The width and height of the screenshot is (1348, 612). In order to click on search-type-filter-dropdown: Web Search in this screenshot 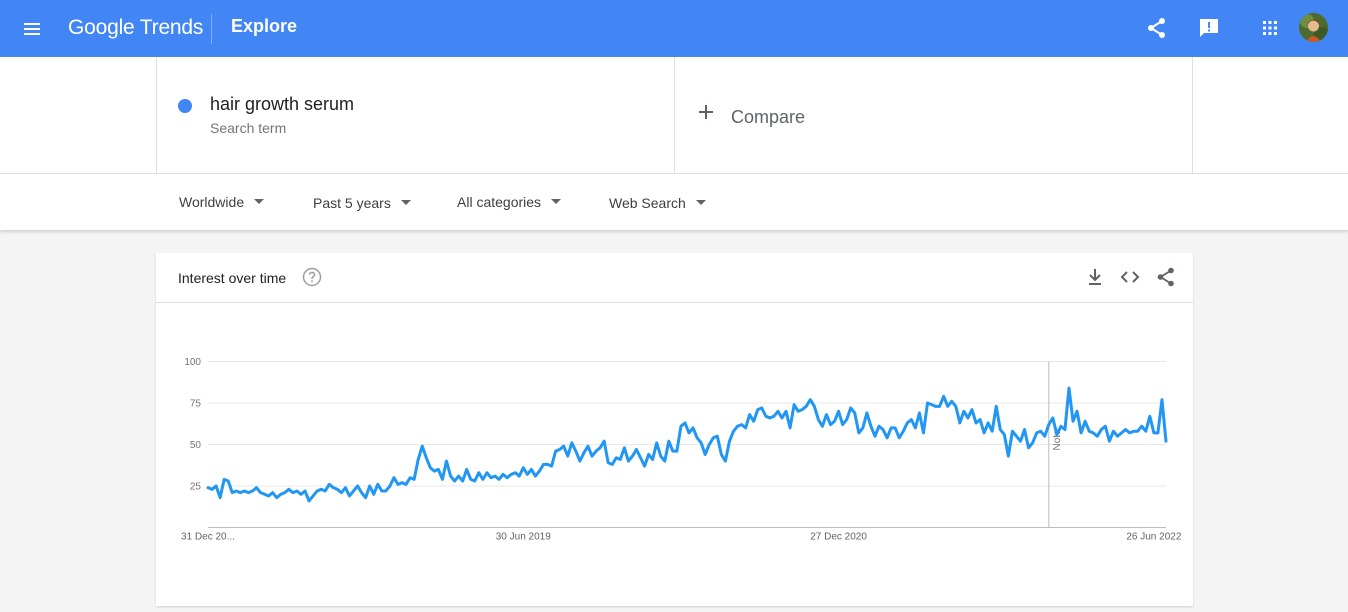, I will do `click(657, 203)`.